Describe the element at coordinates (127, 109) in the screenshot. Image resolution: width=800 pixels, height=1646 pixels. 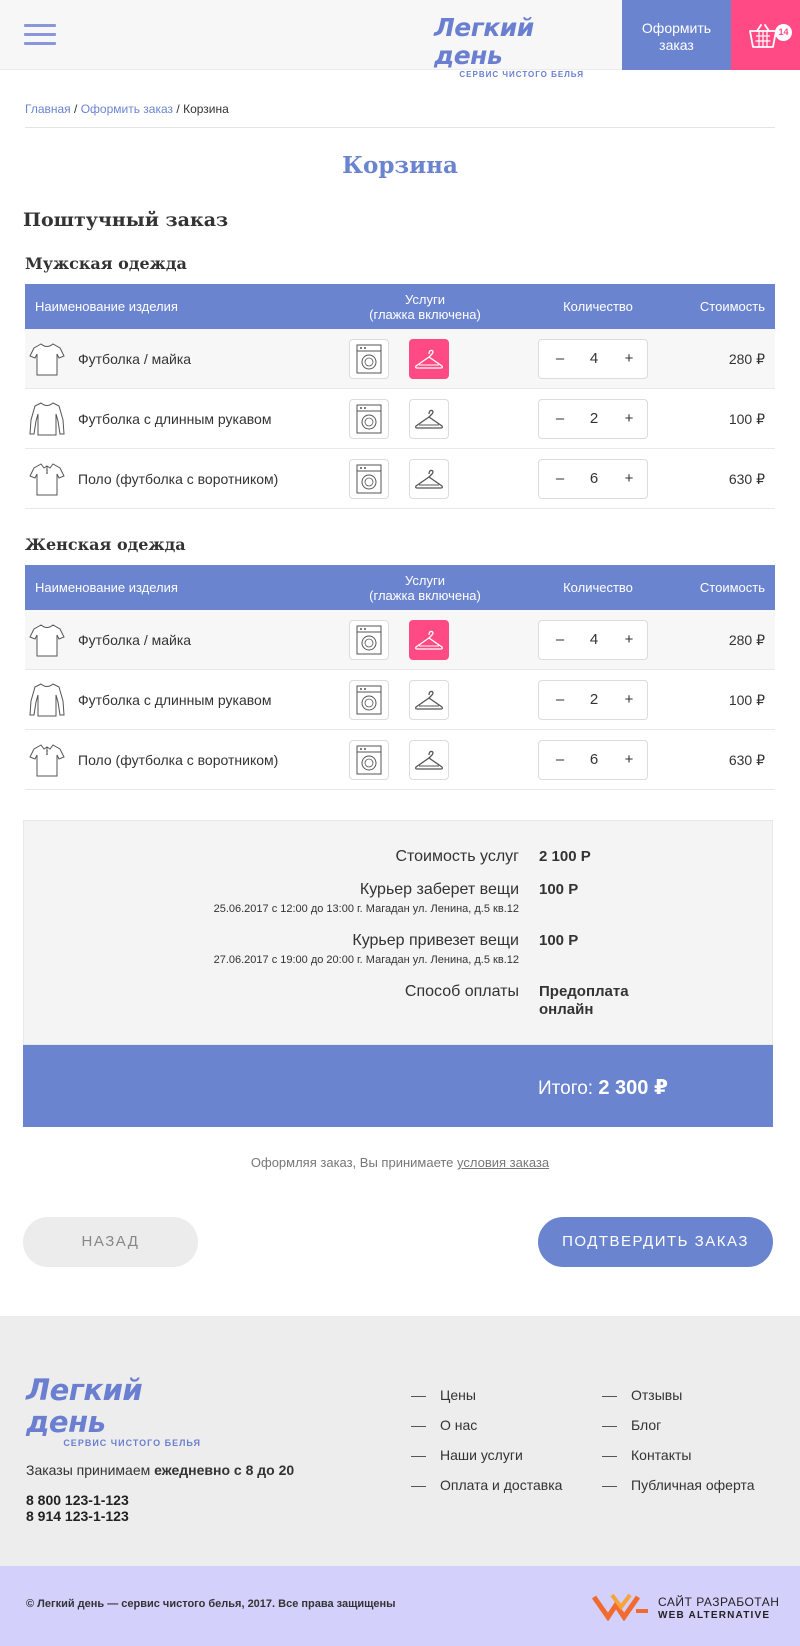
I see `breadcrumb-order: Оформить заказ` at that location.